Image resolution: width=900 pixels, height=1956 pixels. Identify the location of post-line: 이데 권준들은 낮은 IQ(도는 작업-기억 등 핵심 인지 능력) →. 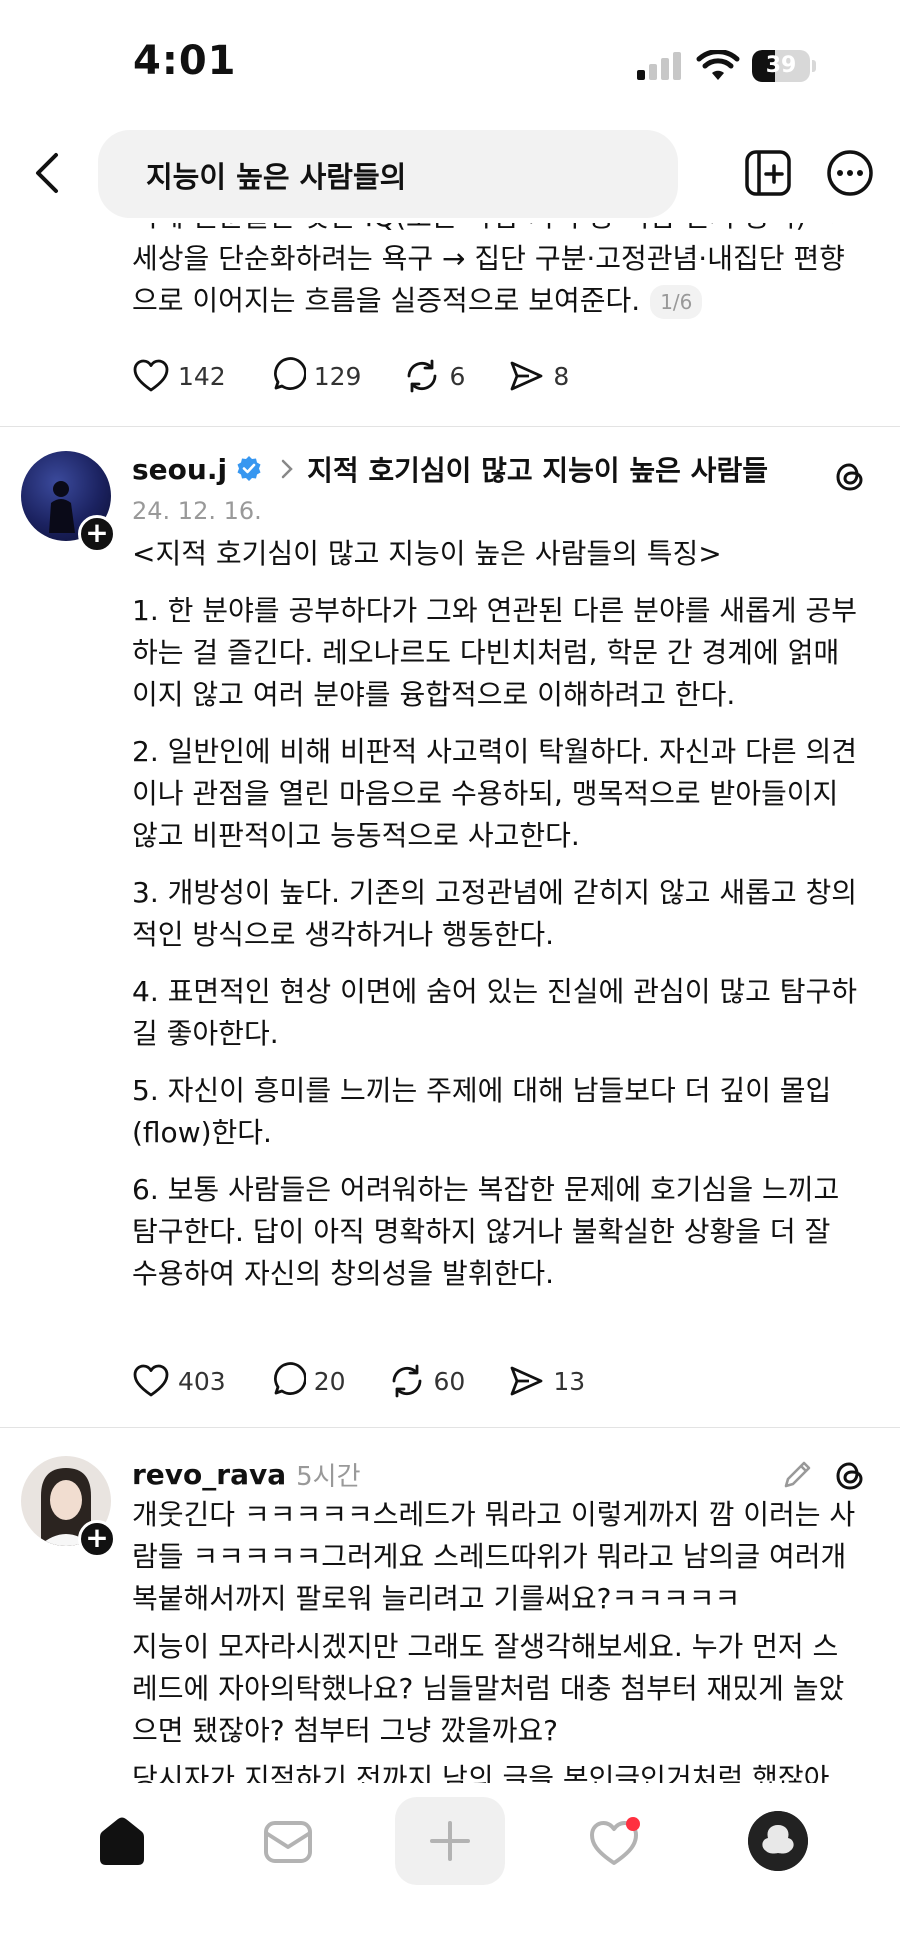
(507, 230).